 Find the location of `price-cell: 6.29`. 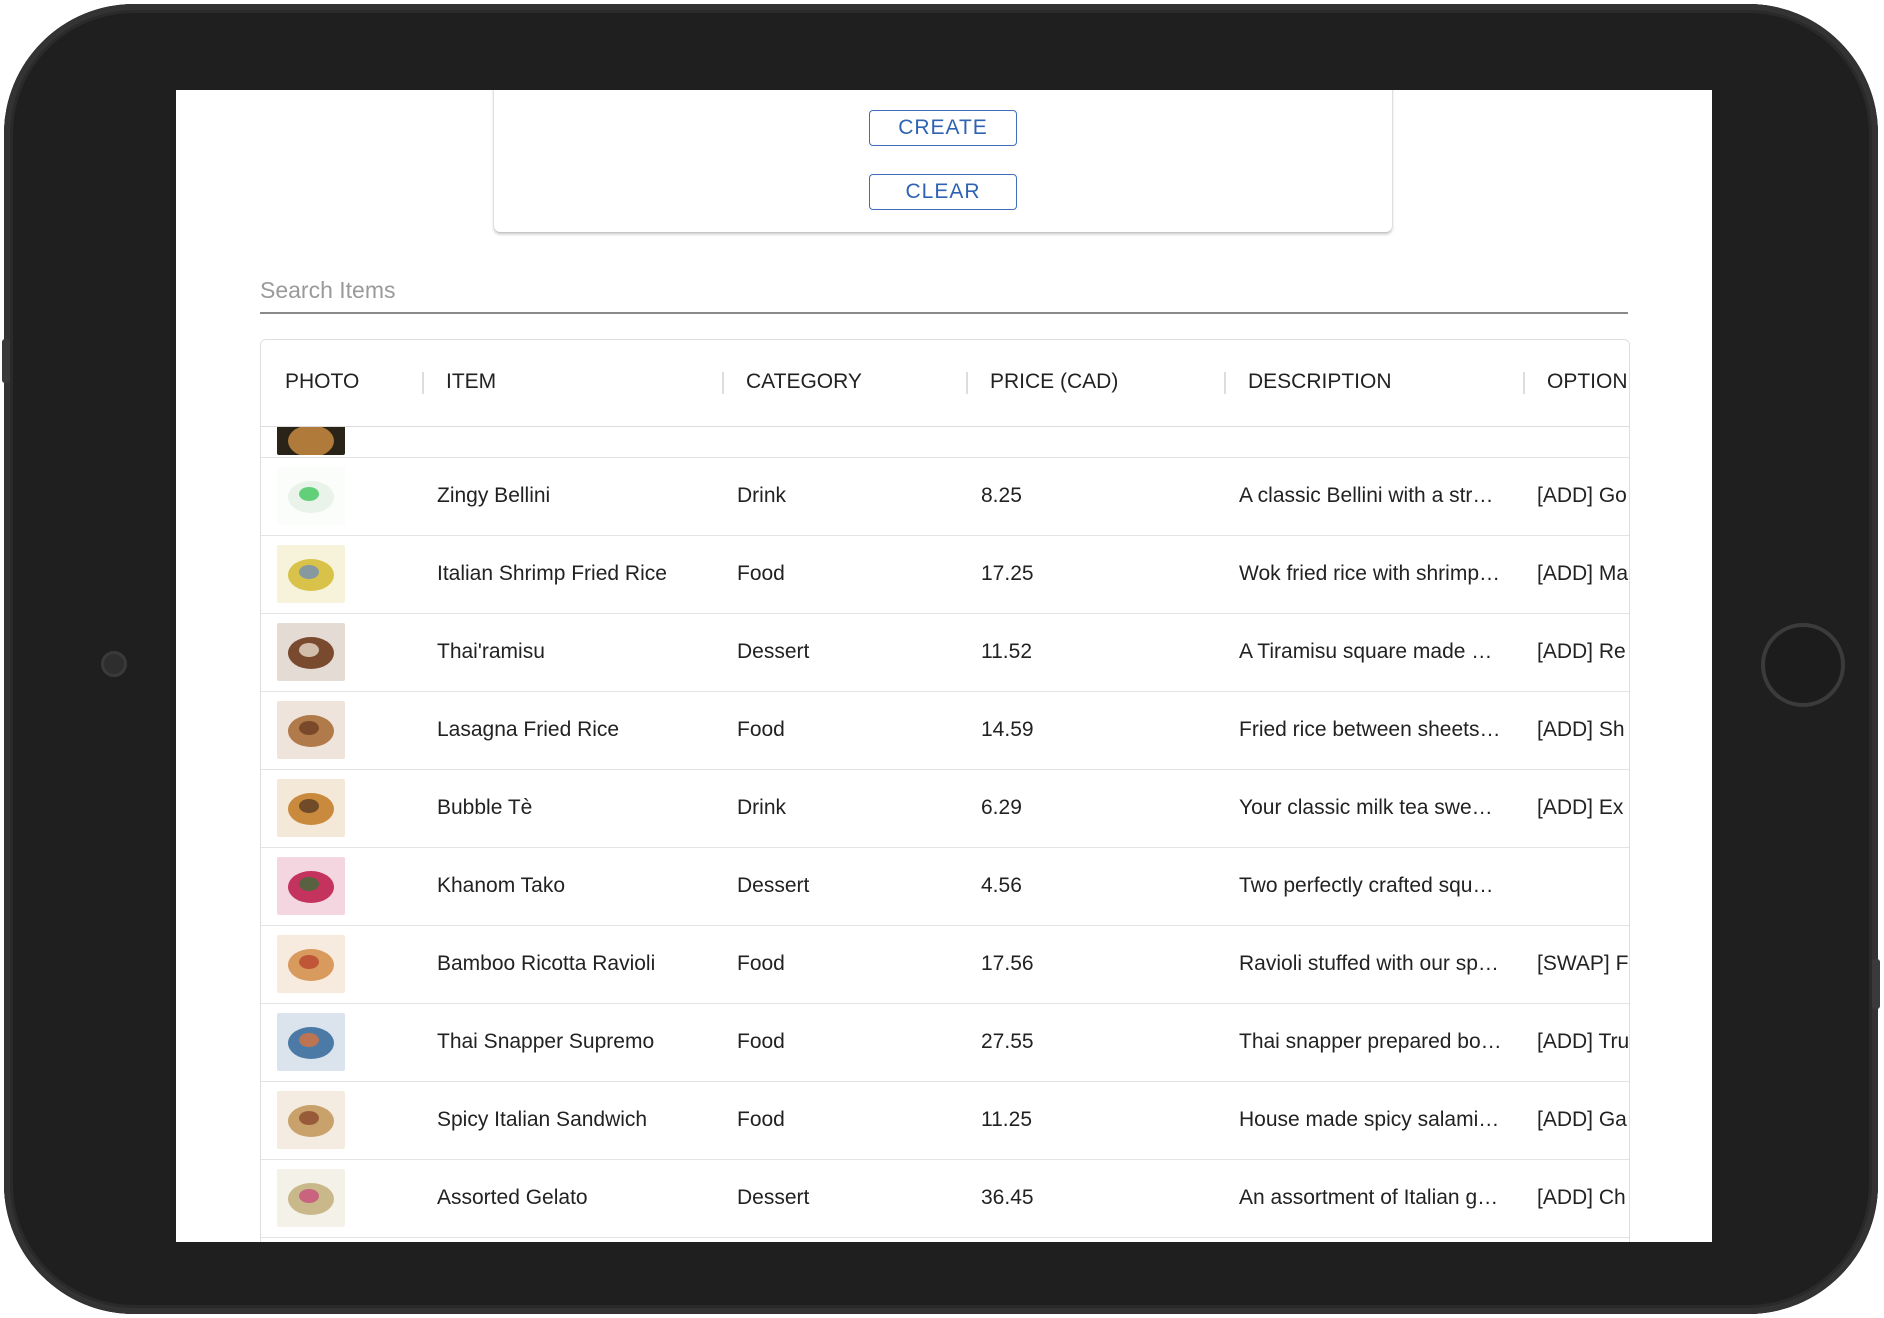

price-cell: 6.29 is located at coordinates (1001, 807).